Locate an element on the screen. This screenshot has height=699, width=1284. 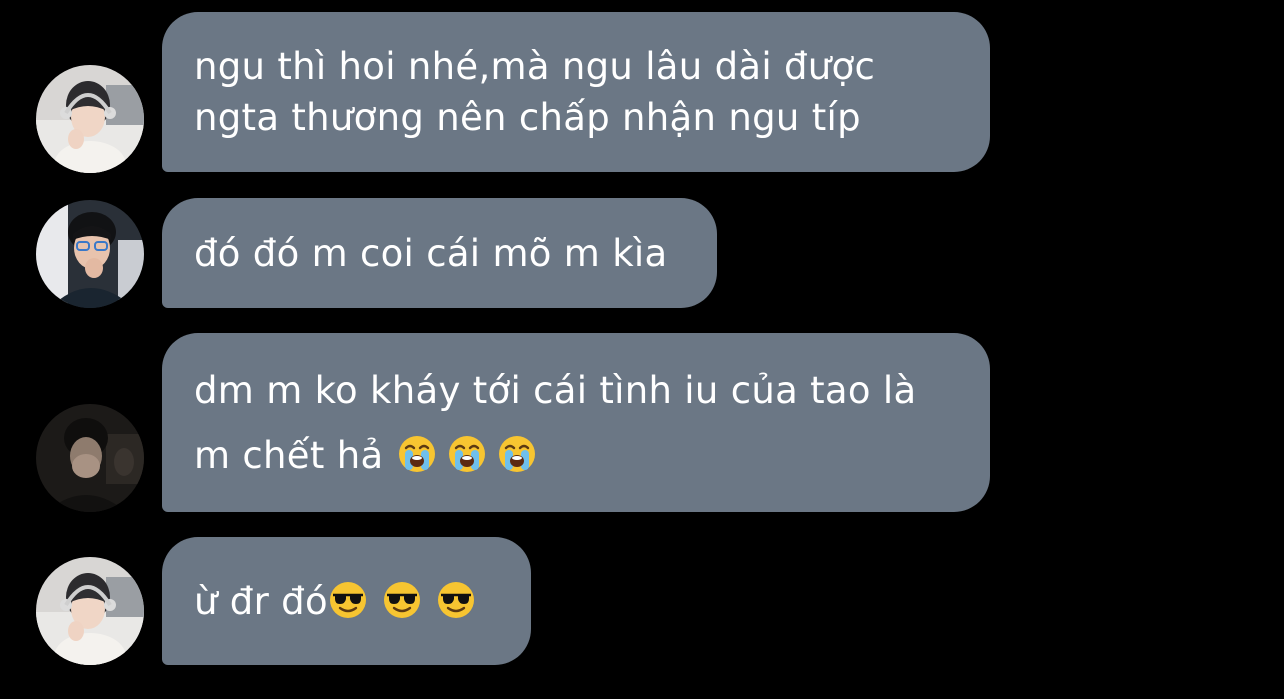
message-text: ngu thì hoi nhé,mà ngu lâu dài được is located at coordinates (535, 66).